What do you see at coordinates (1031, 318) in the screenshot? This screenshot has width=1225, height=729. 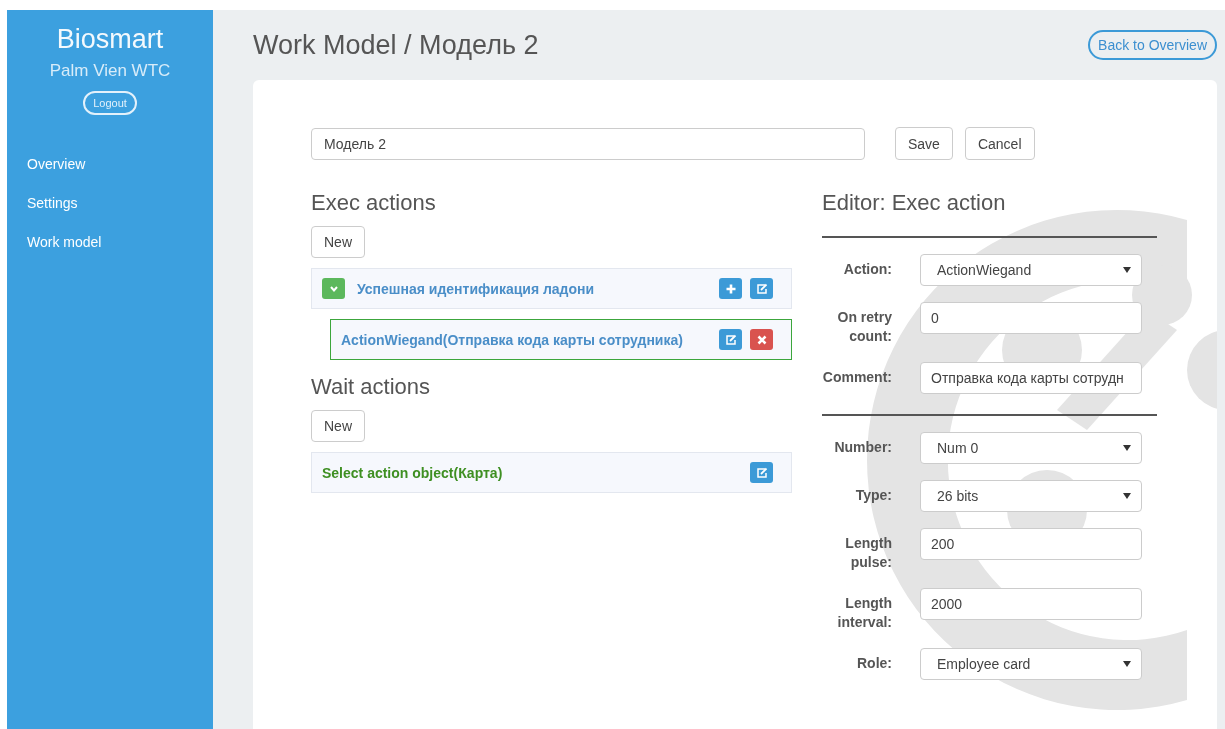 I see `input-field: 0` at bounding box center [1031, 318].